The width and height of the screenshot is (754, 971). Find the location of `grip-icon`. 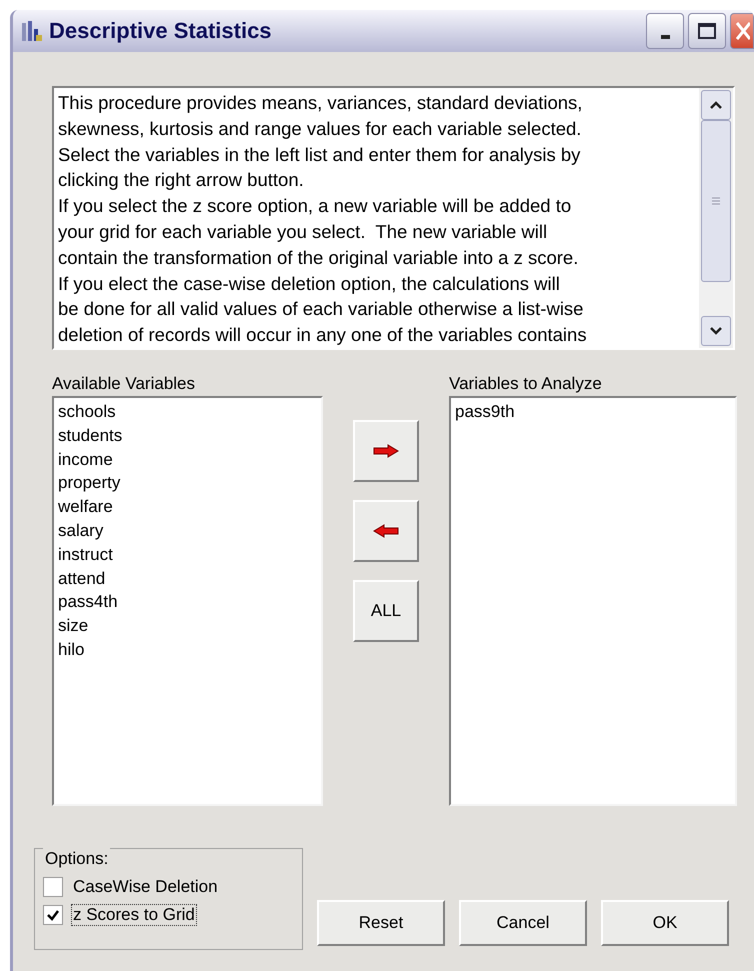

grip-icon is located at coordinates (716, 201).